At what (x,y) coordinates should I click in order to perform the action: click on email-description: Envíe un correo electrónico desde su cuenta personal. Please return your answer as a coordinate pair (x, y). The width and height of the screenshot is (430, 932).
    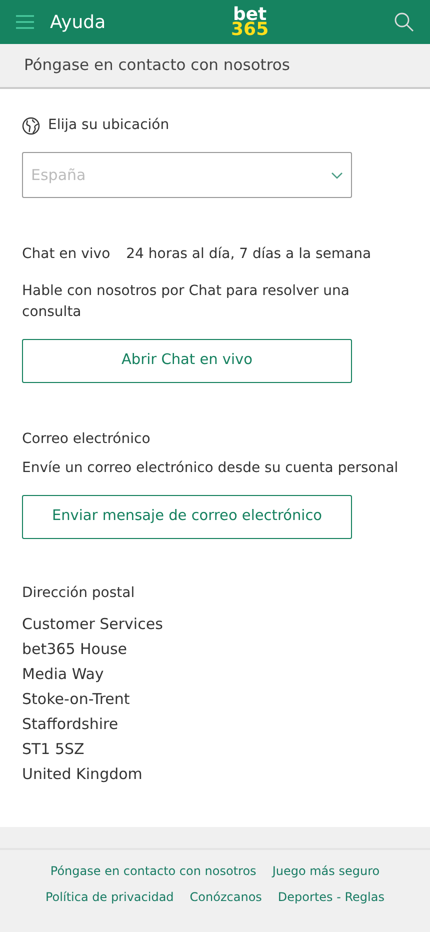
    Looking at the image, I should click on (211, 468).